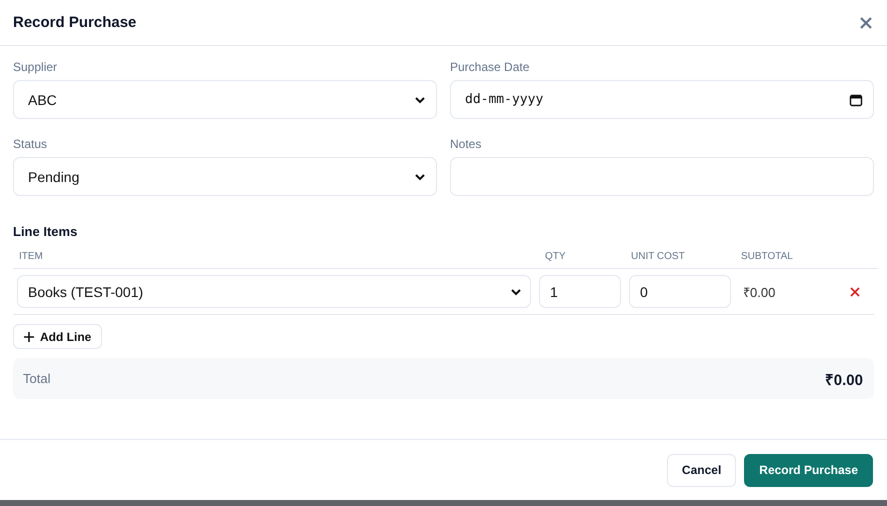  I want to click on field-label: Status, so click(30, 144).